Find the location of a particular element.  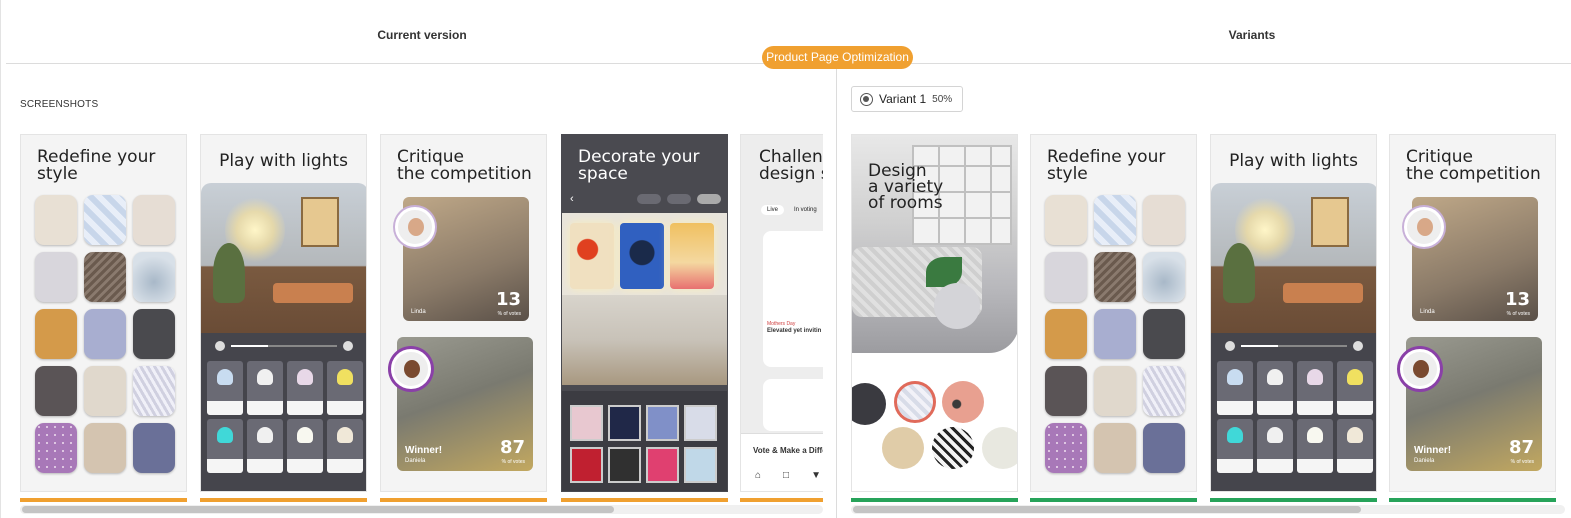

clipboard-icon: □ is located at coordinates (786, 475).